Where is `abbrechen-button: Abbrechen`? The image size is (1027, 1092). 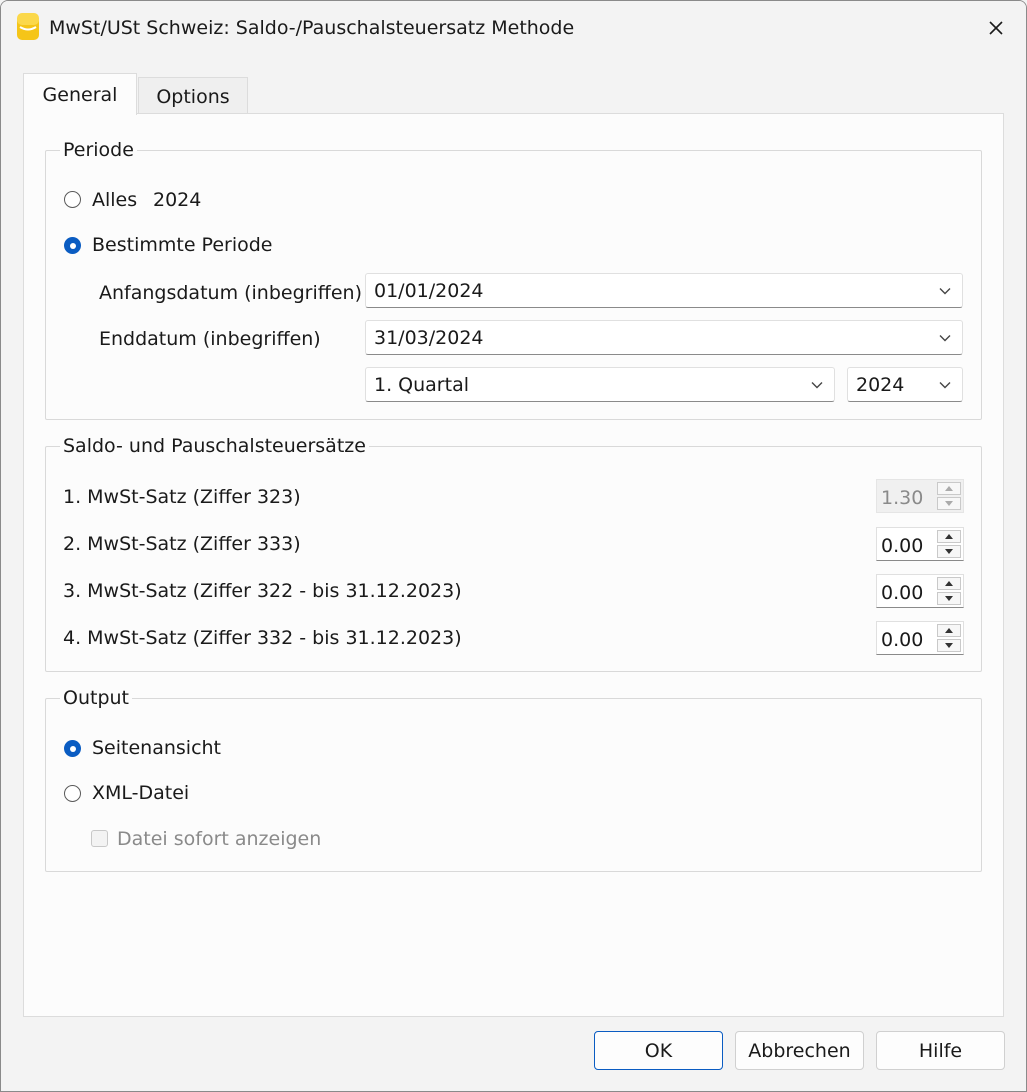
abbrechen-button: Abbrechen is located at coordinates (799, 1050).